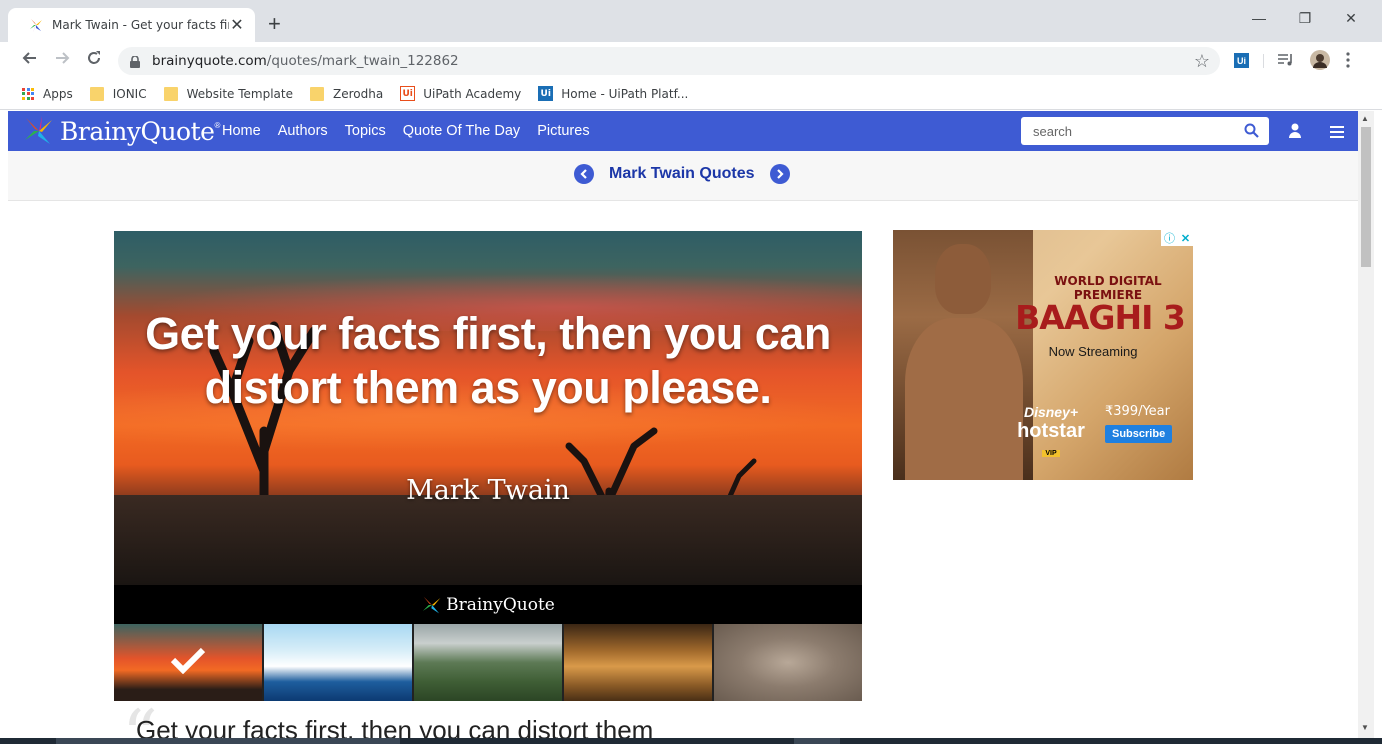 The image size is (1382, 744). Describe the element at coordinates (241, 131) in the screenshot. I see `nav-home: Home` at that location.